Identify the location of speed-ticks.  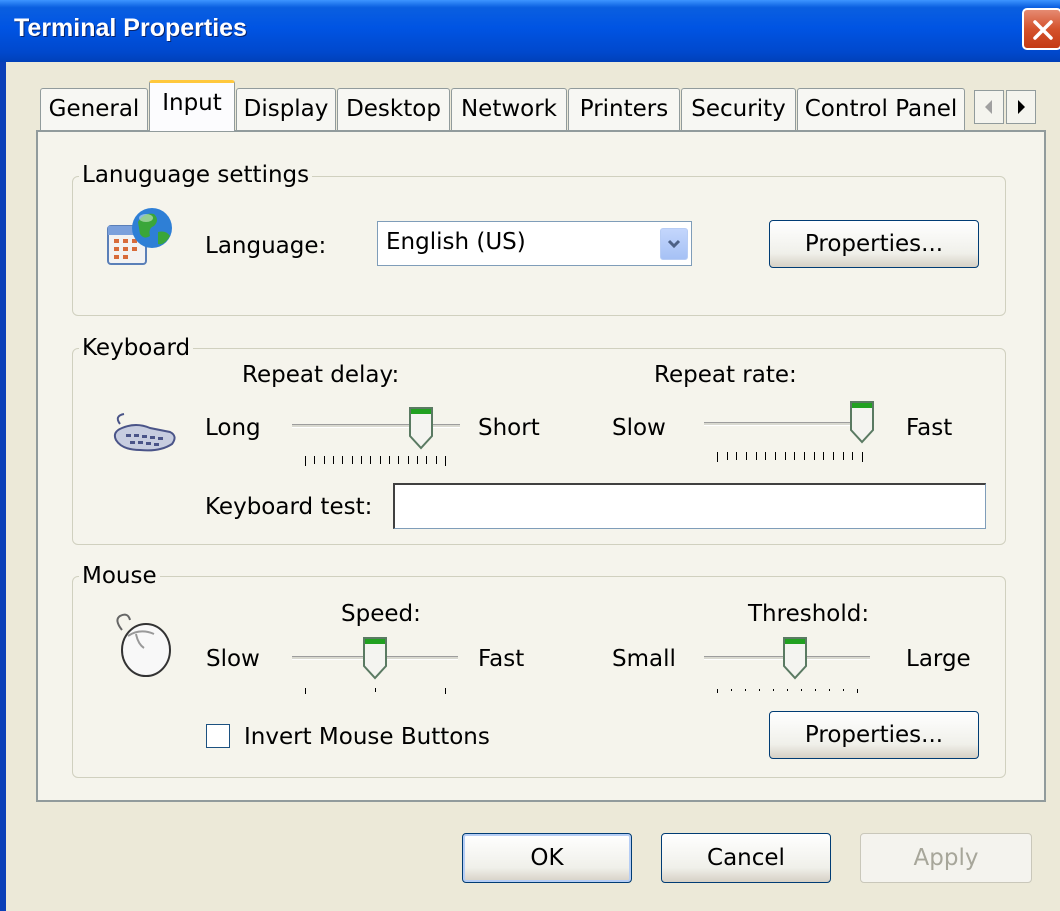
(375, 691).